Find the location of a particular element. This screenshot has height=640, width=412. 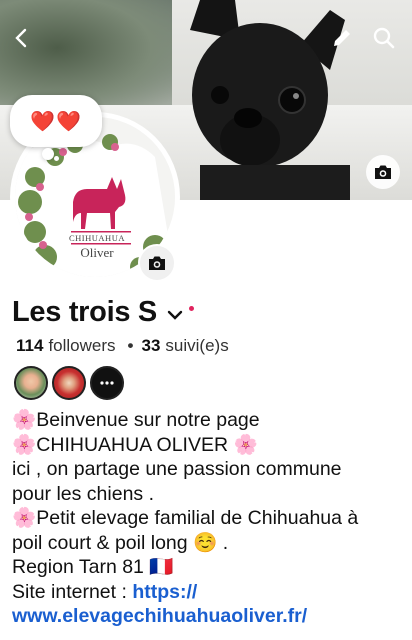

avatar-logo-line2: Oliver is located at coordinates (97, 252).